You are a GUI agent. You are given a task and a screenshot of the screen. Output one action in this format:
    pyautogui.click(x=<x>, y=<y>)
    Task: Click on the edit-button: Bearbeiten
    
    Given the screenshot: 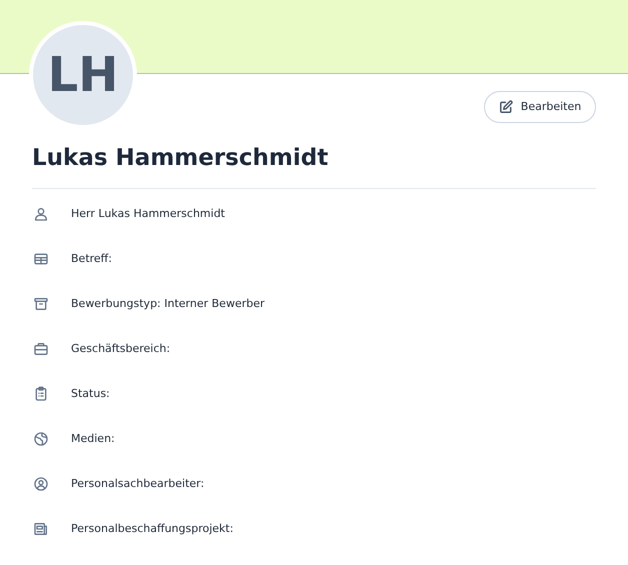 What is the action you would take?
    pyautogui.click(x=540, y=107)
    